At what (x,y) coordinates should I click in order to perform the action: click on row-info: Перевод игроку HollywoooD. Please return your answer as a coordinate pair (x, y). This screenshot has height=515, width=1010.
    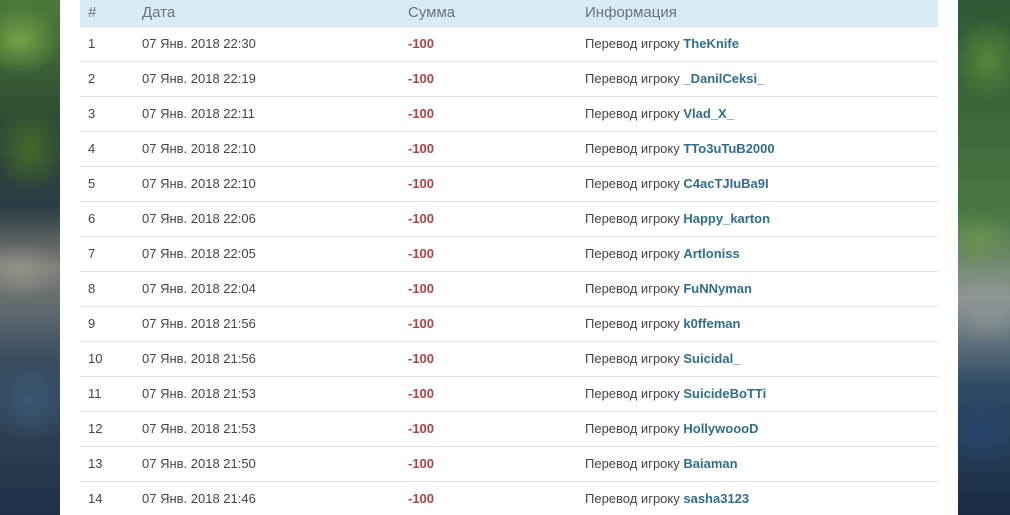
    Looking at the image, I should click on (757, 428).